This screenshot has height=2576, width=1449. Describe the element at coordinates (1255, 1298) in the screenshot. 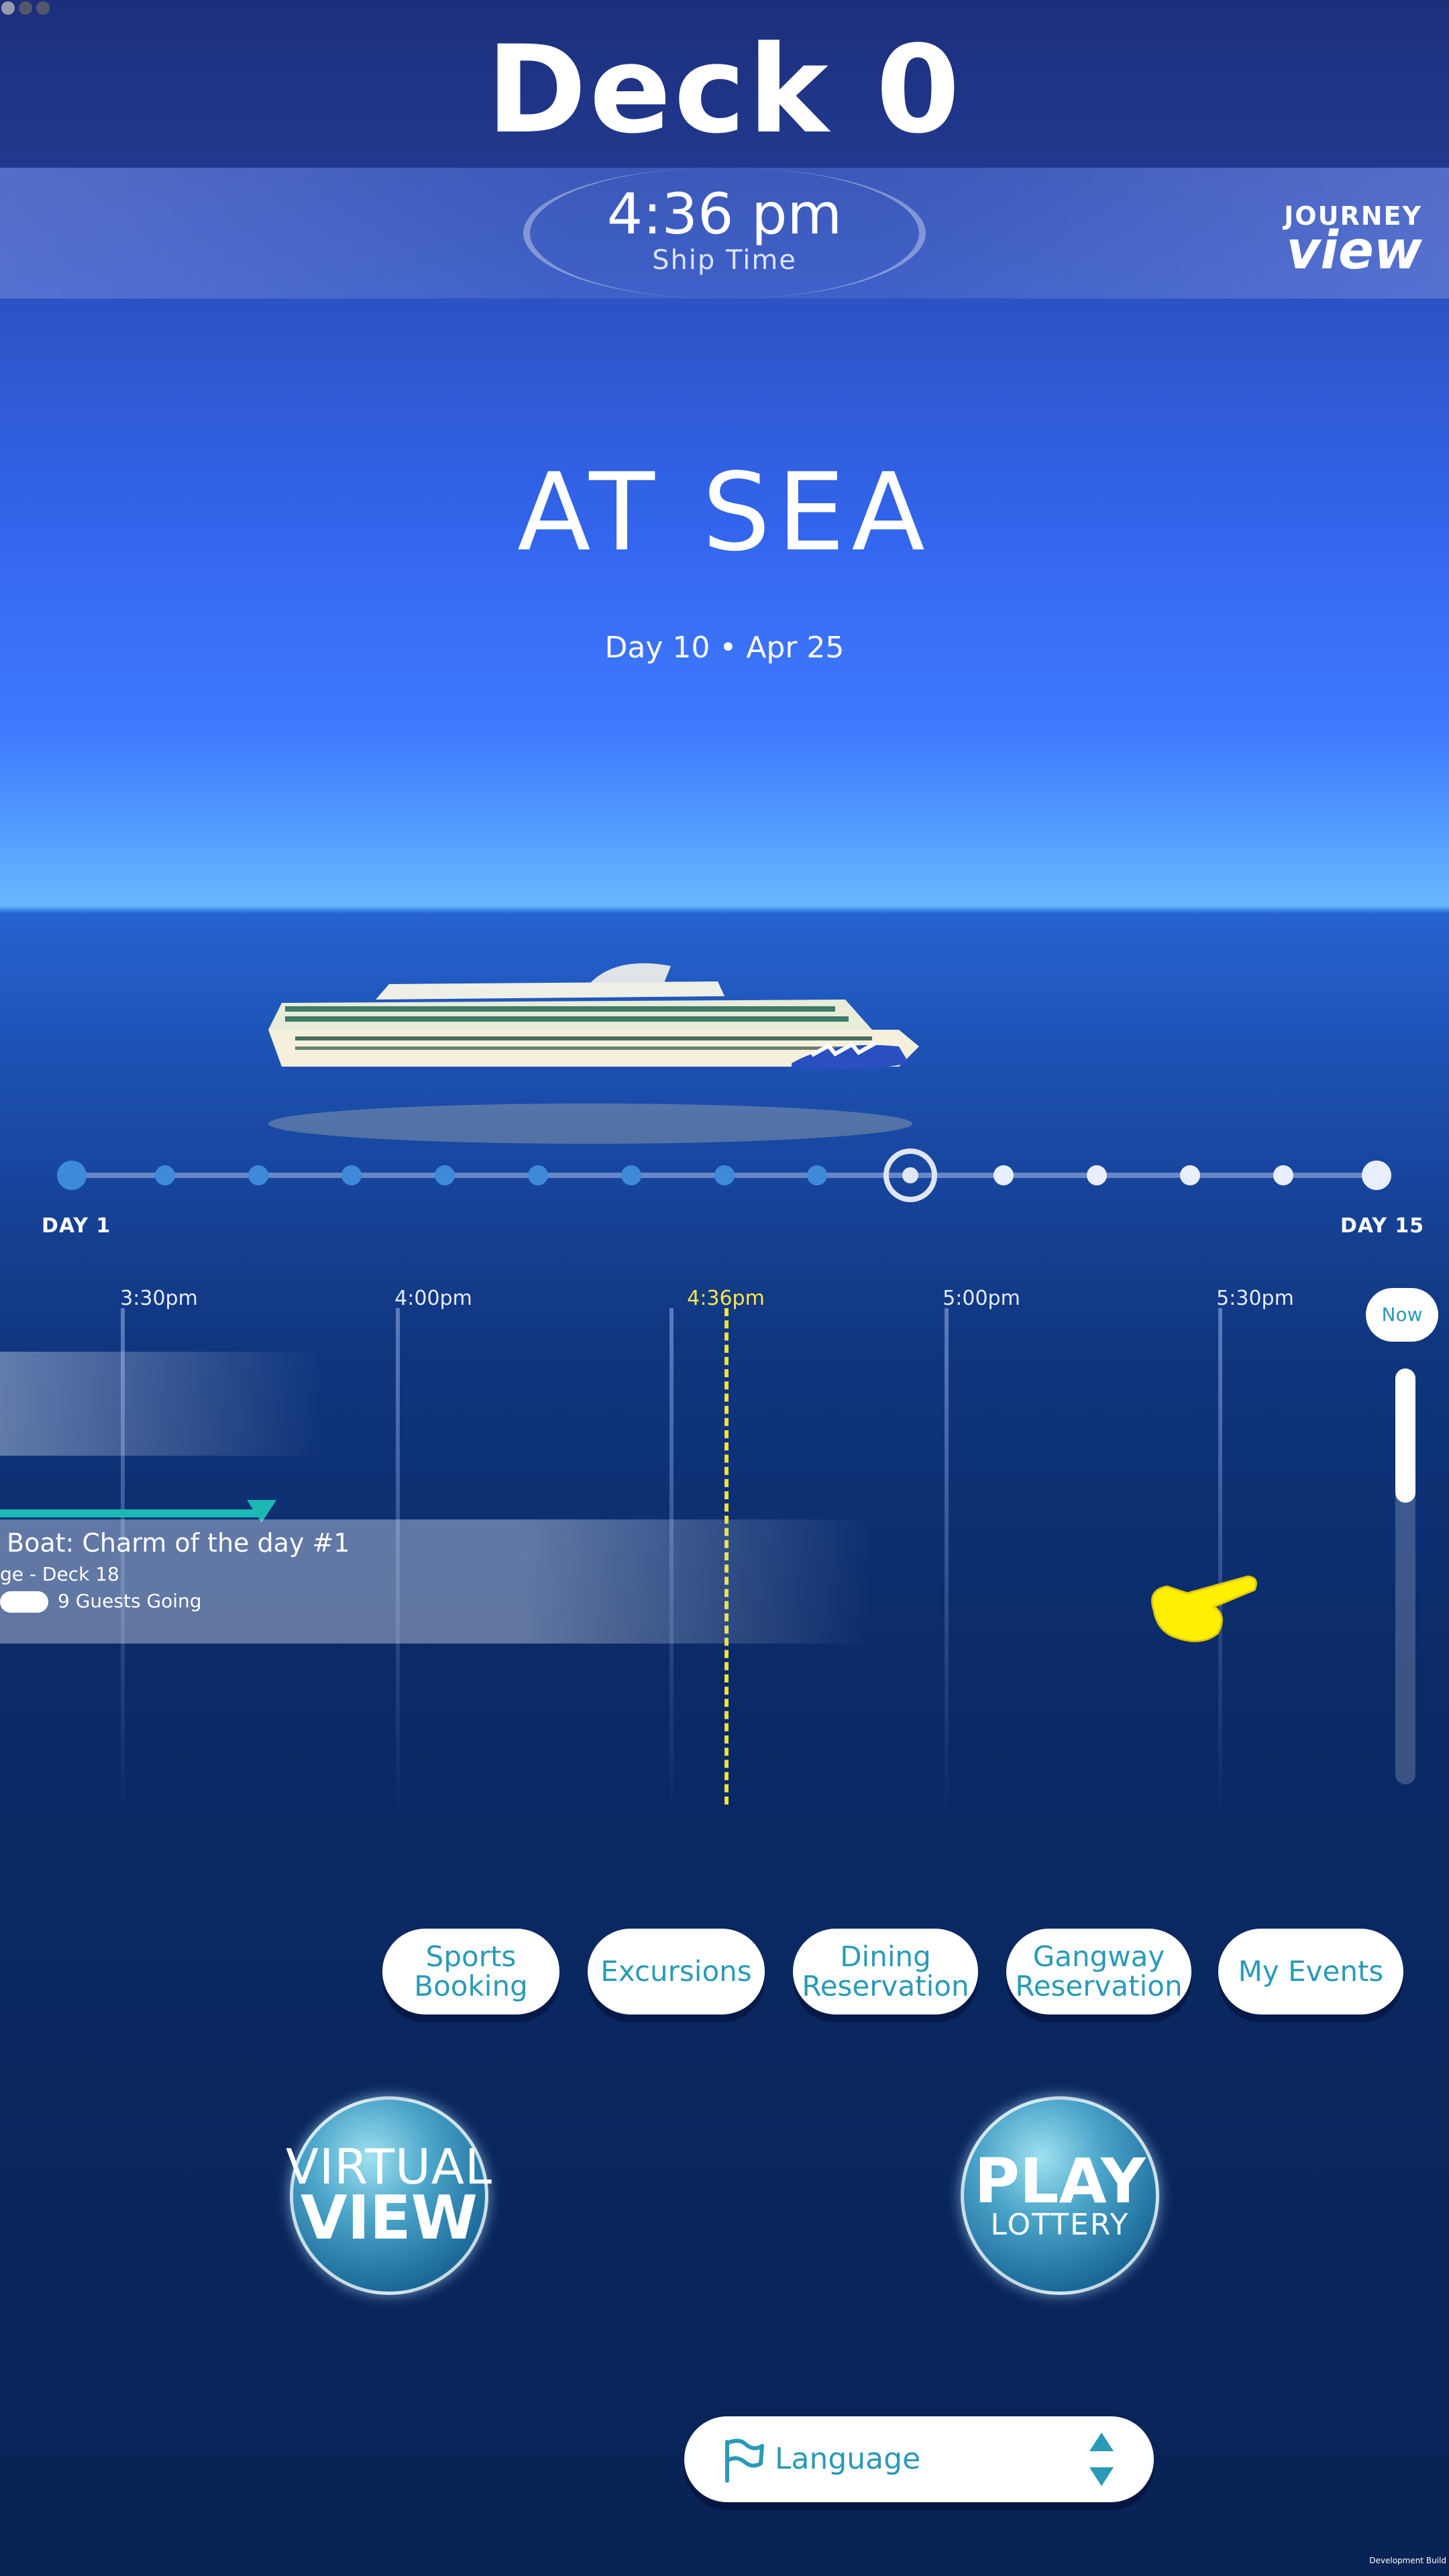

I see `time-tick: 5:30pm` at that location.